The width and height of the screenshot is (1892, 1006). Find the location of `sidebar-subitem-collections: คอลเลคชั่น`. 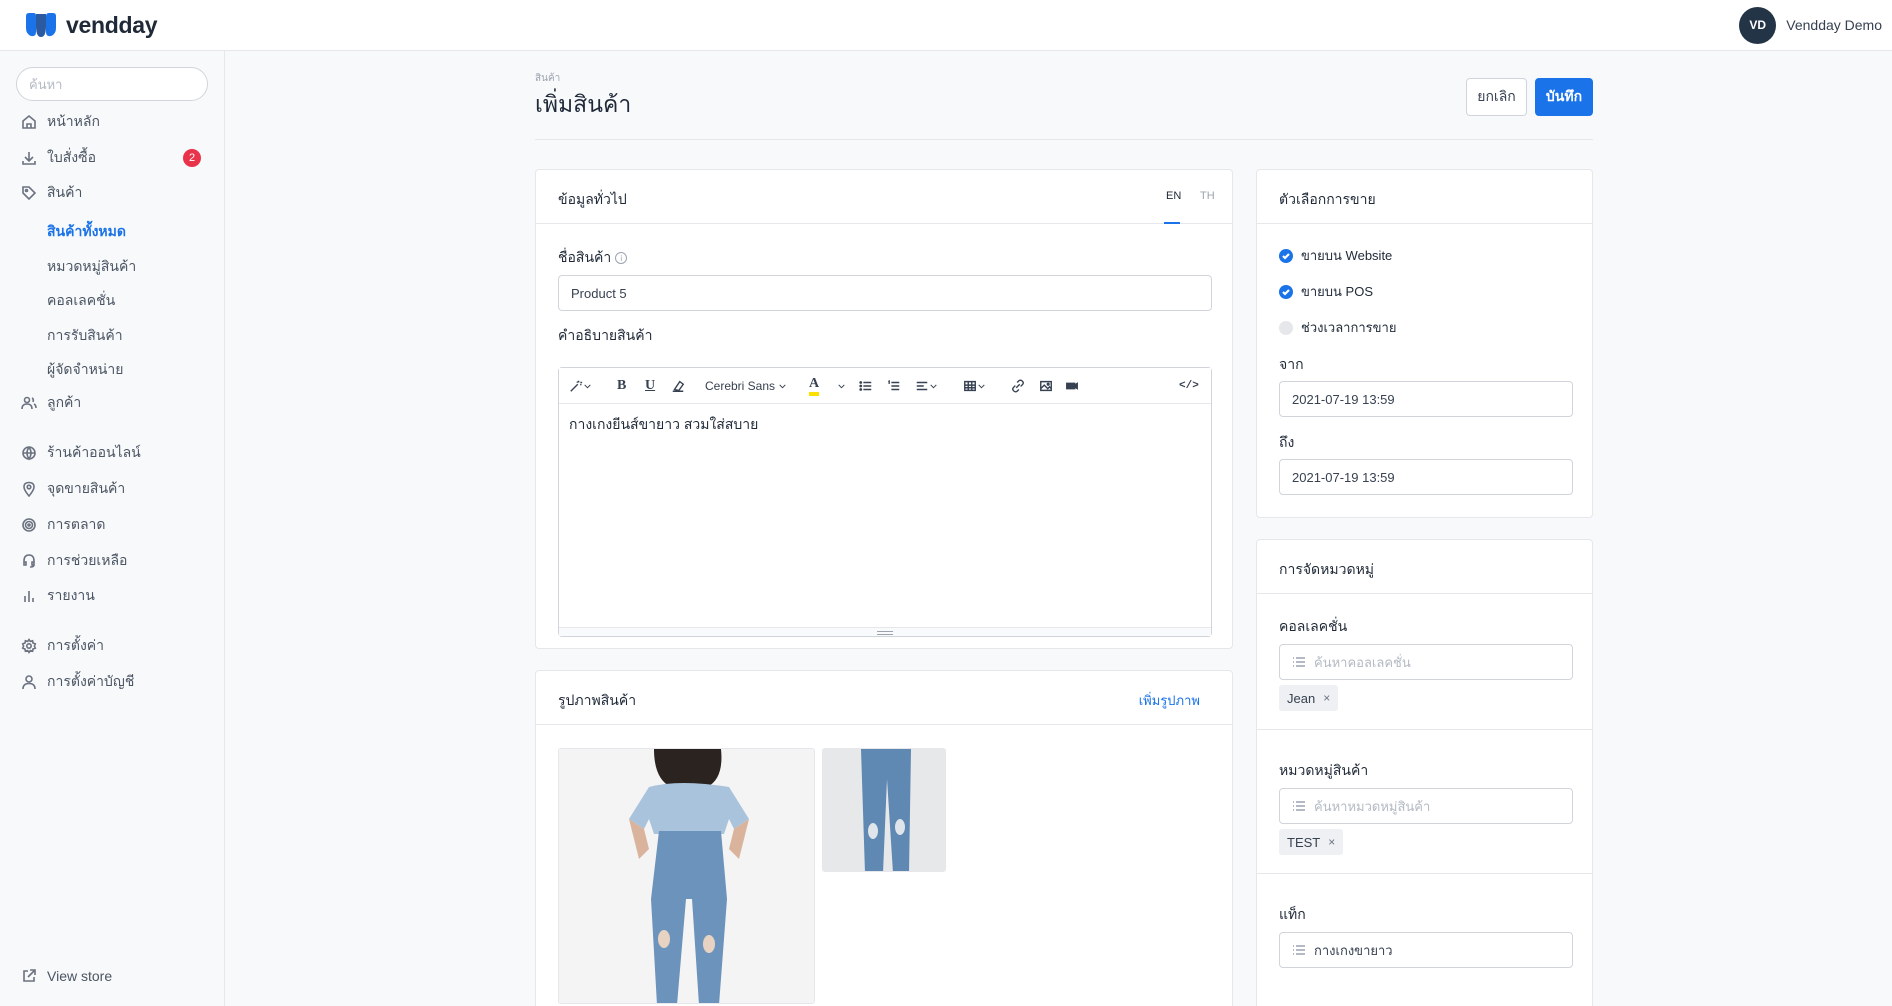

sidebar-subitem-collections: คอลเลคชั่น is located at coordinates (81, 301).